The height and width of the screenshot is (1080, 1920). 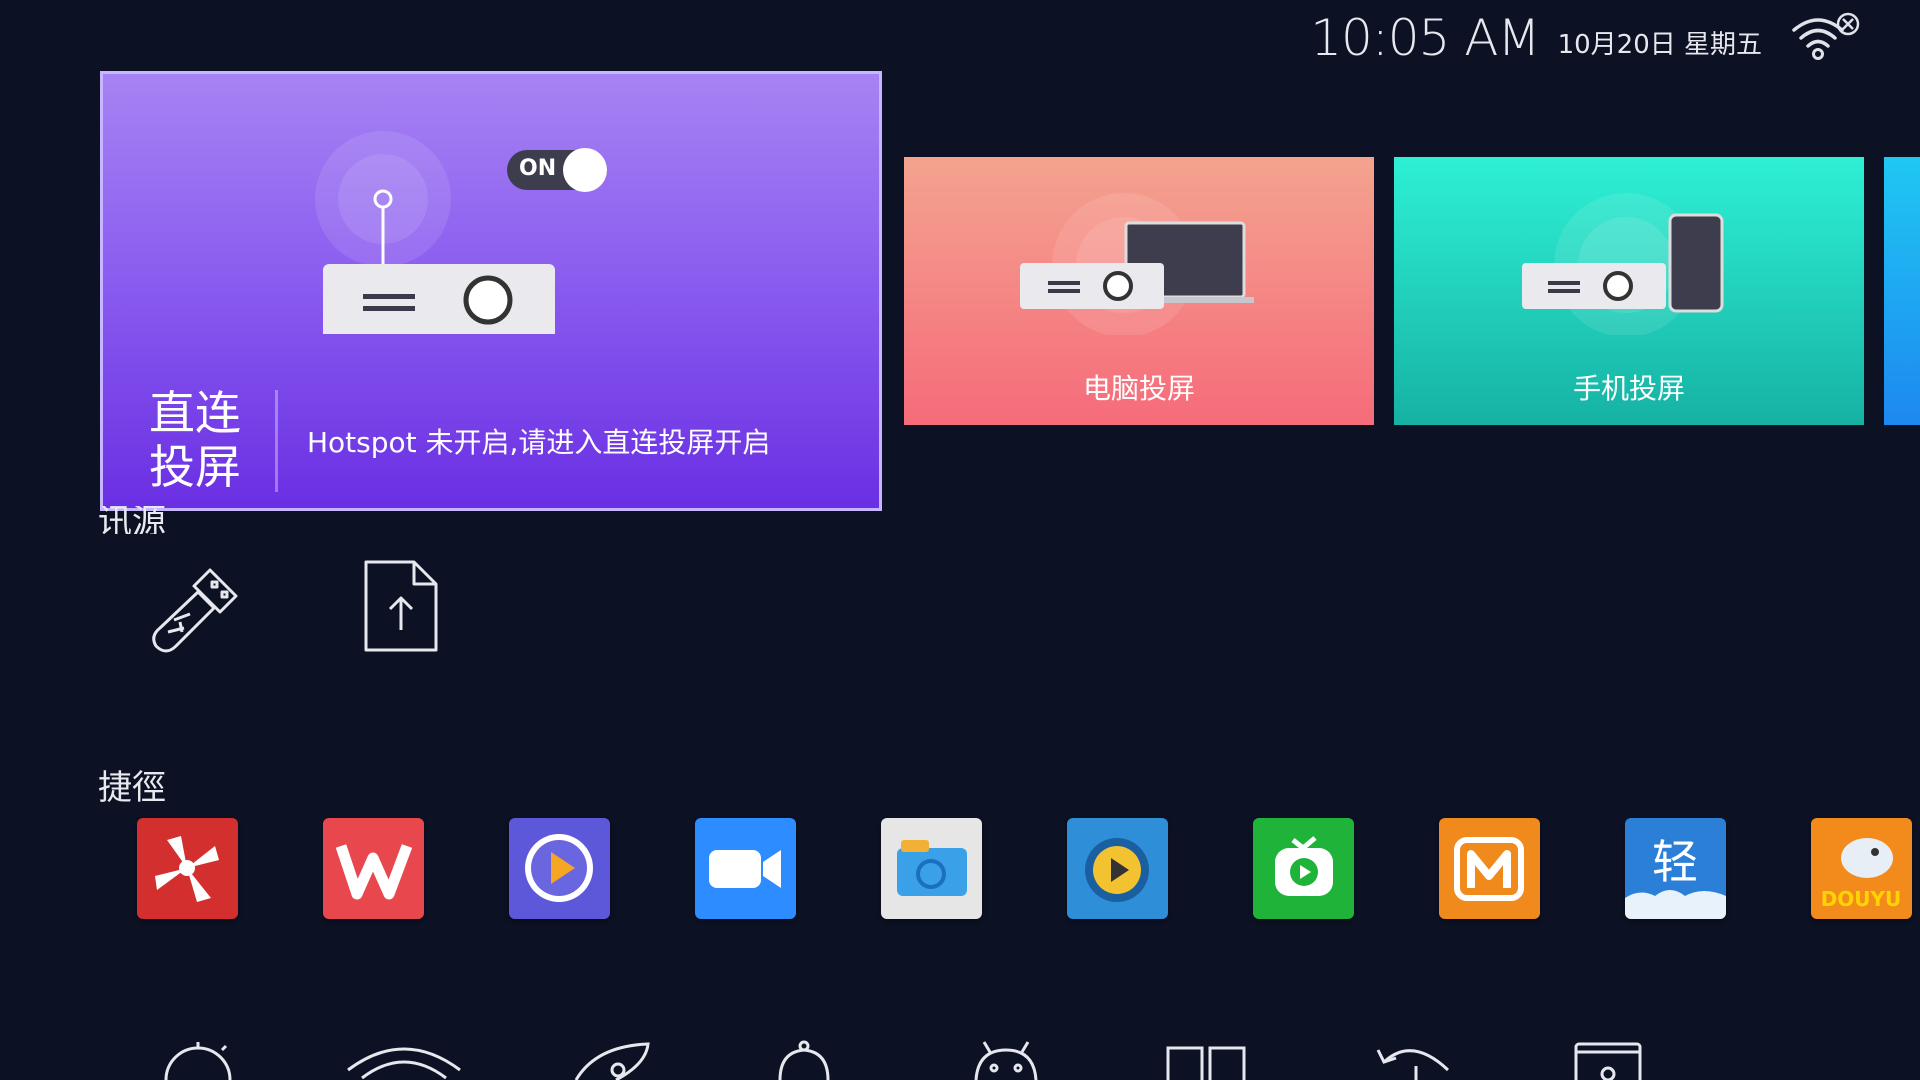 What do you see at coordinates (187, 868) in the screenshot?
I see `pinwheel-app-icon` at bounding box center [187, 868].